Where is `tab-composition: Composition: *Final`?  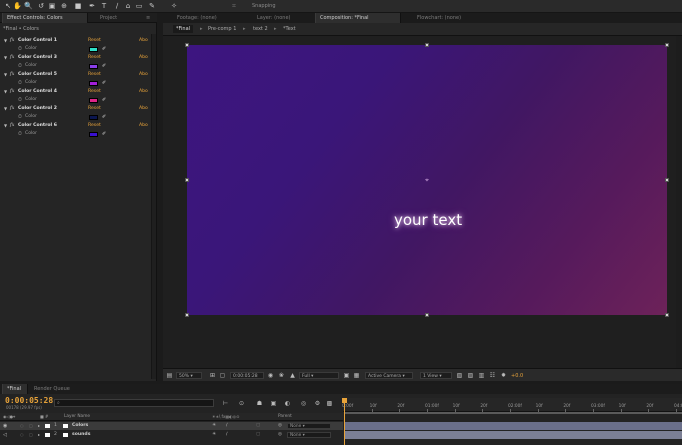 tab-composition: Composition: *Final is located at coordinates (358, 18).